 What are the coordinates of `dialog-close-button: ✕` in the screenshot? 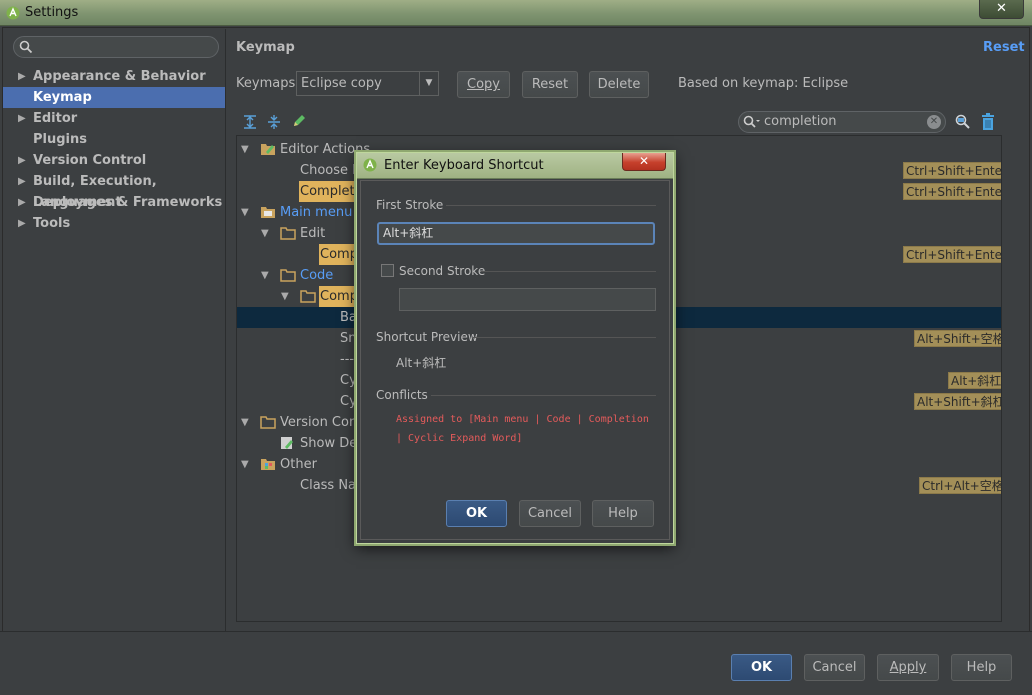 It's located at (644, 162).